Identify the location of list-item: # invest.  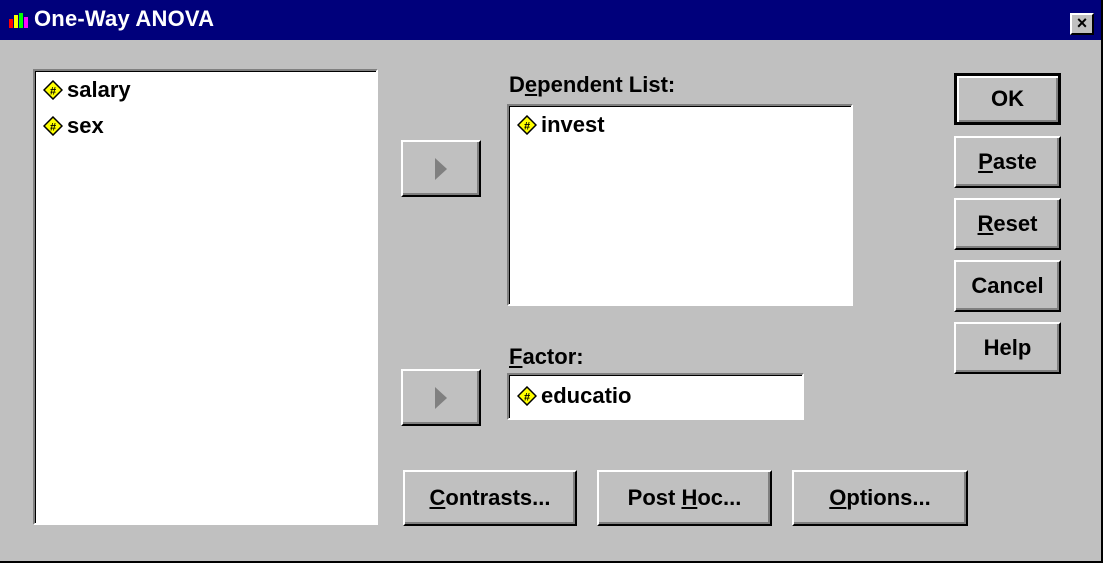
(561, 125).